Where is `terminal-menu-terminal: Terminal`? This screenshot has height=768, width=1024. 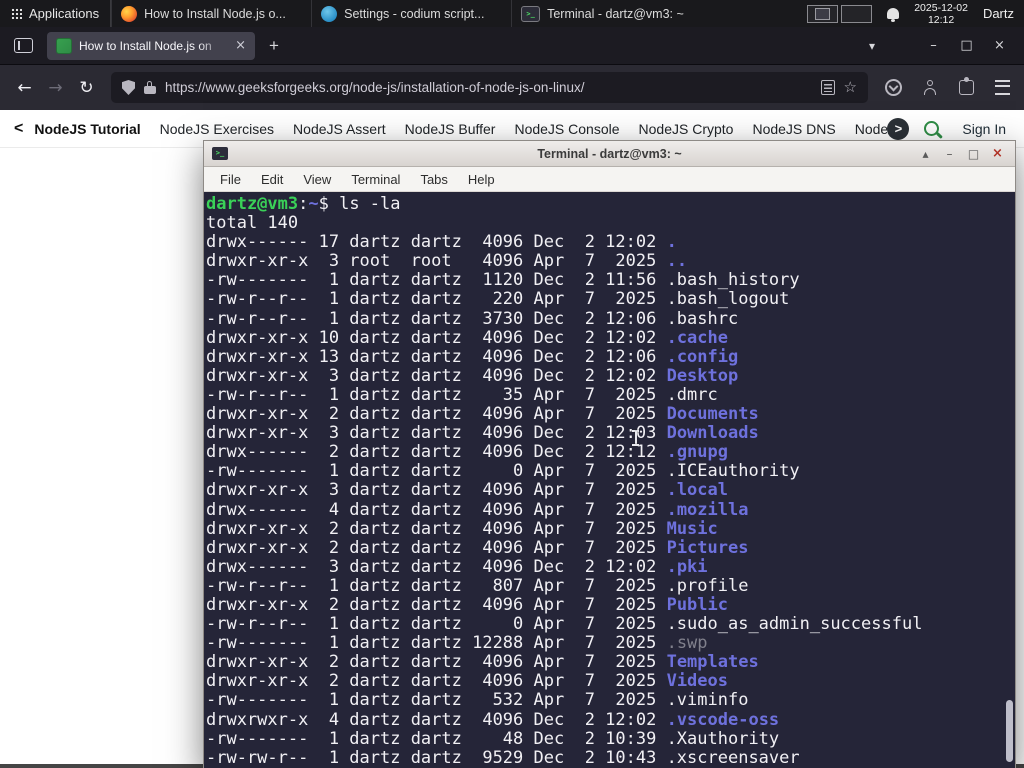
terminal-menu-terminal: Terminal is located at coordinates (375, 179).